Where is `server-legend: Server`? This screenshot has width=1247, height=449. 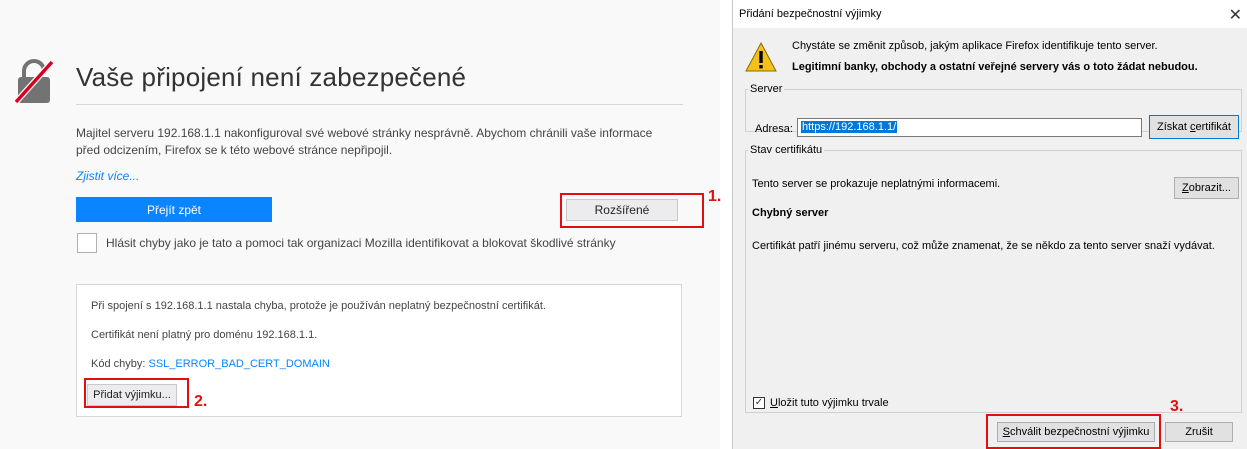 server-legend: Server is located at coordinates (766, 89).